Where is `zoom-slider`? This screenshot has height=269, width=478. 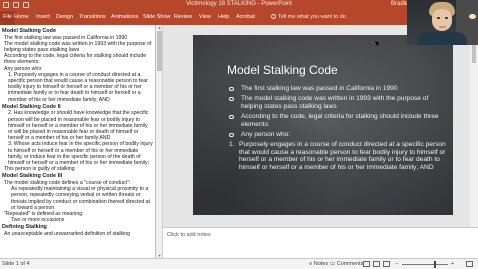
zoom-slider is located at coordinates (425, 264).